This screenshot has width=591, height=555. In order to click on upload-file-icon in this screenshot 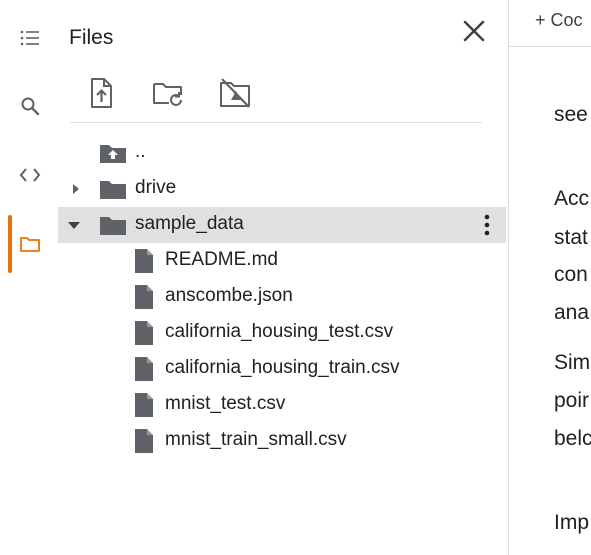, I will do `click(101, 93)`.